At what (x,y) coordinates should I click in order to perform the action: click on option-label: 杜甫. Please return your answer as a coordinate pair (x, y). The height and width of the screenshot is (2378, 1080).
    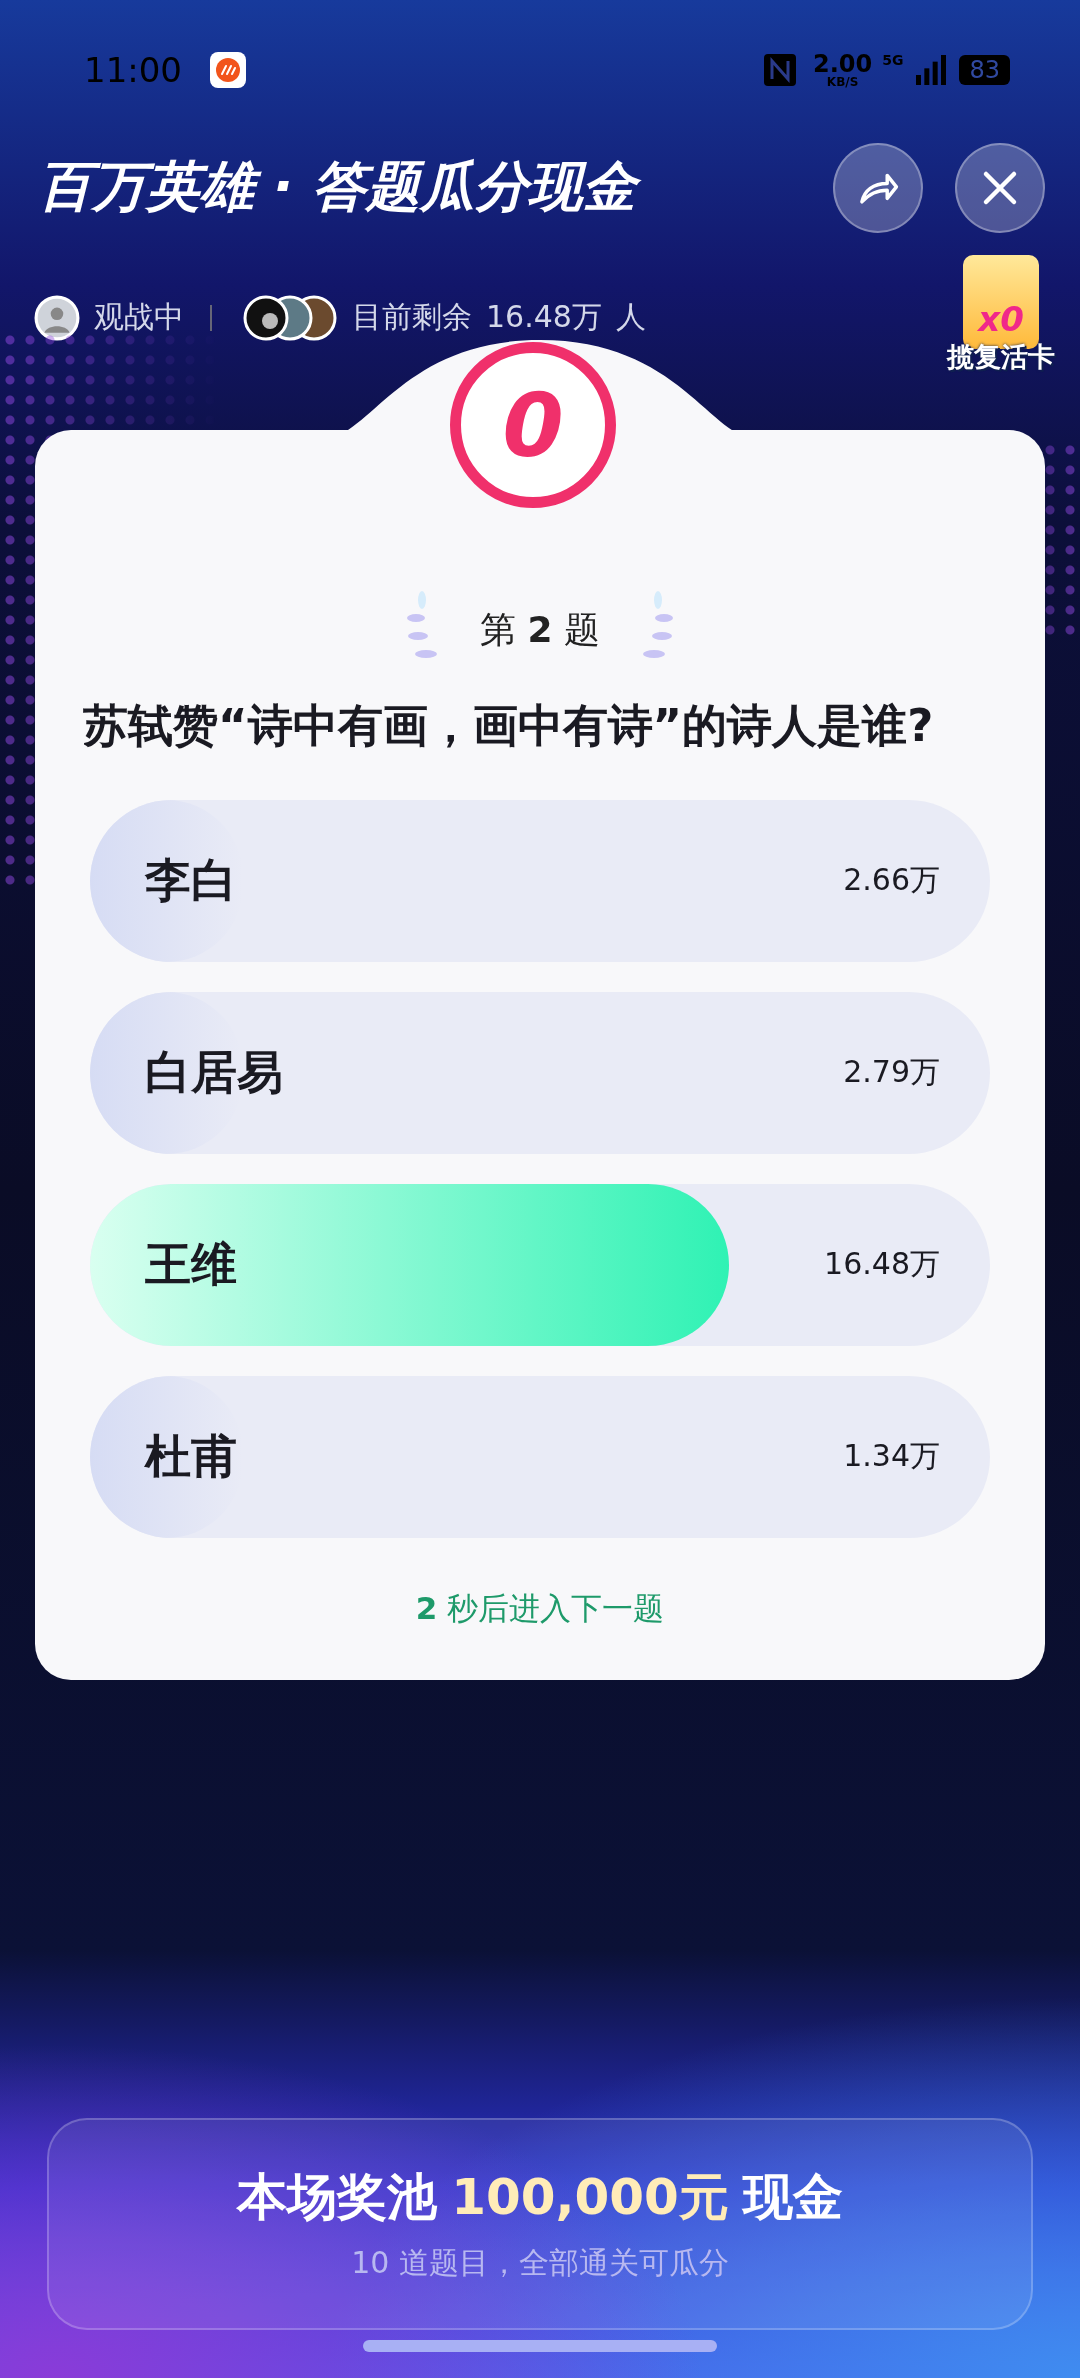
    Looking at the image, I should click on (191, 1456).